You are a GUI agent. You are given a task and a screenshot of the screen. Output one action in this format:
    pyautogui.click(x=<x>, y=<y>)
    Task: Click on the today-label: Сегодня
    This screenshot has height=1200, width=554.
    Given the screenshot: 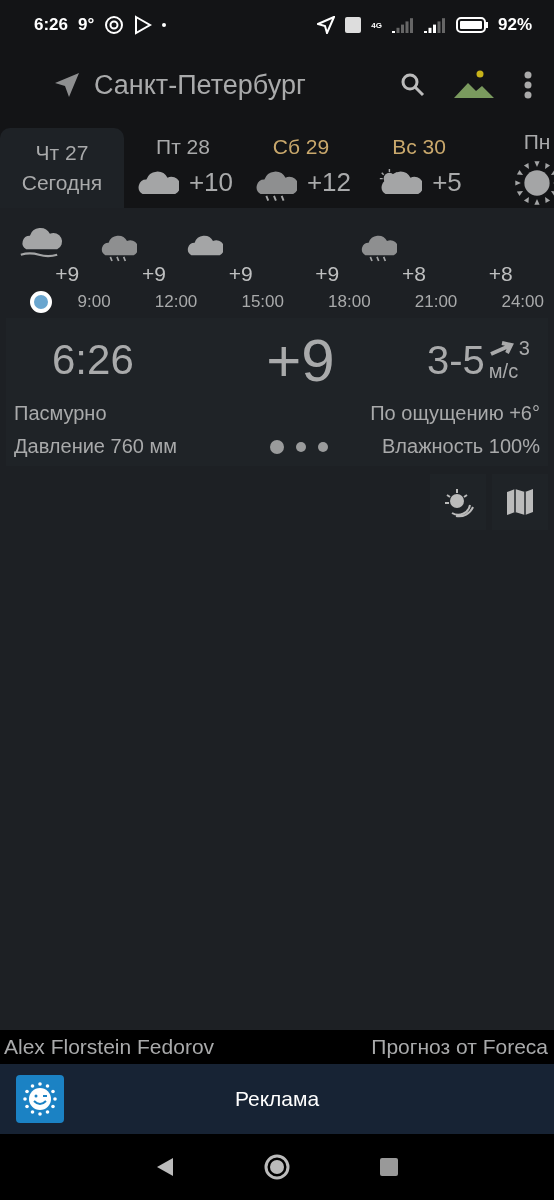 What is the action you would take?
    pyautogui.click(x=62, y=183)
    